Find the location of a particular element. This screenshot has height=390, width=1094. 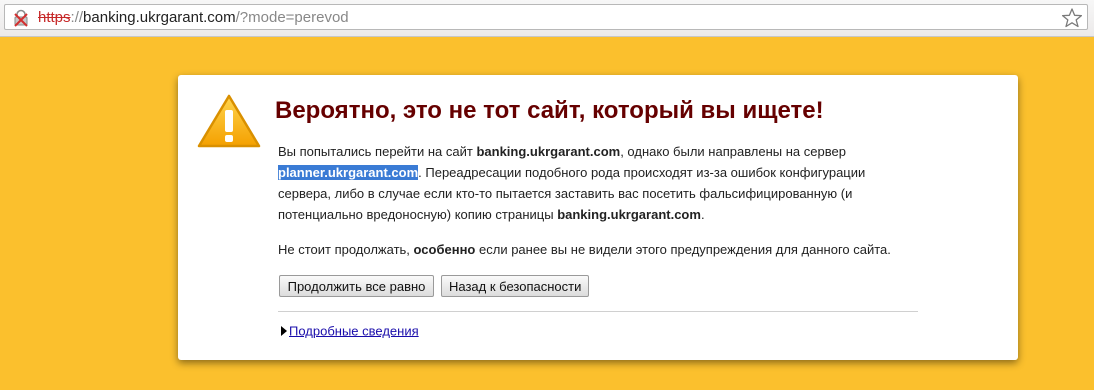

warning-icon is located at coordinates (229, 121).